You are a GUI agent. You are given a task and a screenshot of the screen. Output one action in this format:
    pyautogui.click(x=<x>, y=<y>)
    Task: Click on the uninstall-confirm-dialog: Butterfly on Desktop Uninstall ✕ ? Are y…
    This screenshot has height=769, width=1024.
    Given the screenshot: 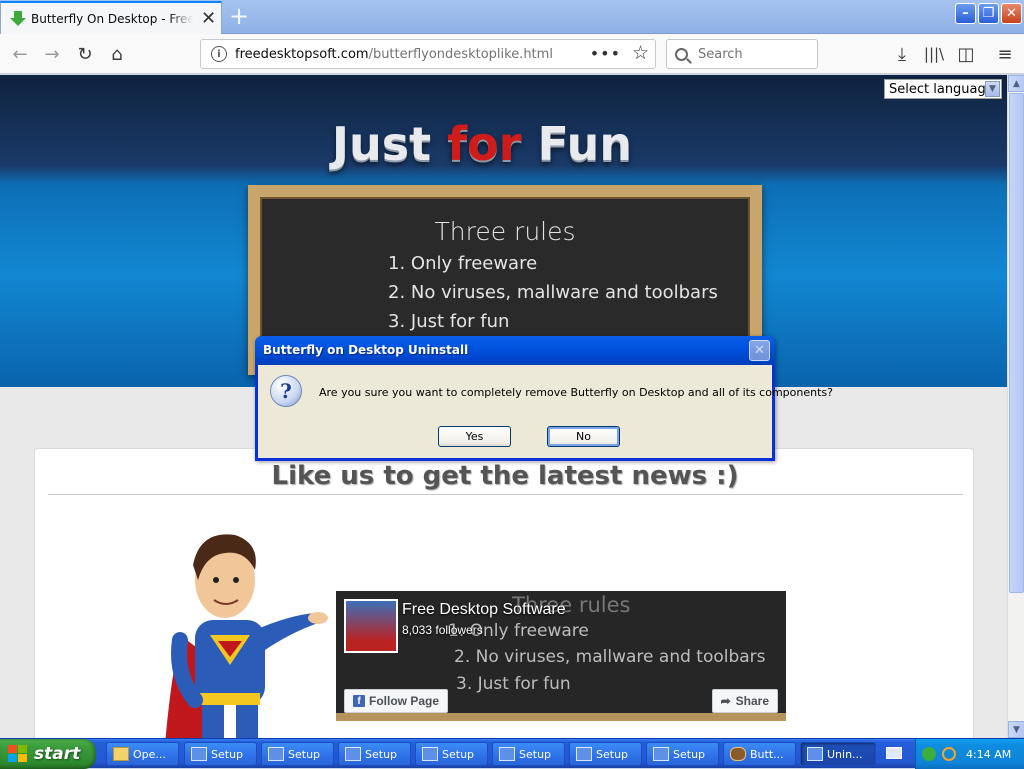 What is the action you would take?
    pyautogui.click(x=544, y=398)
    